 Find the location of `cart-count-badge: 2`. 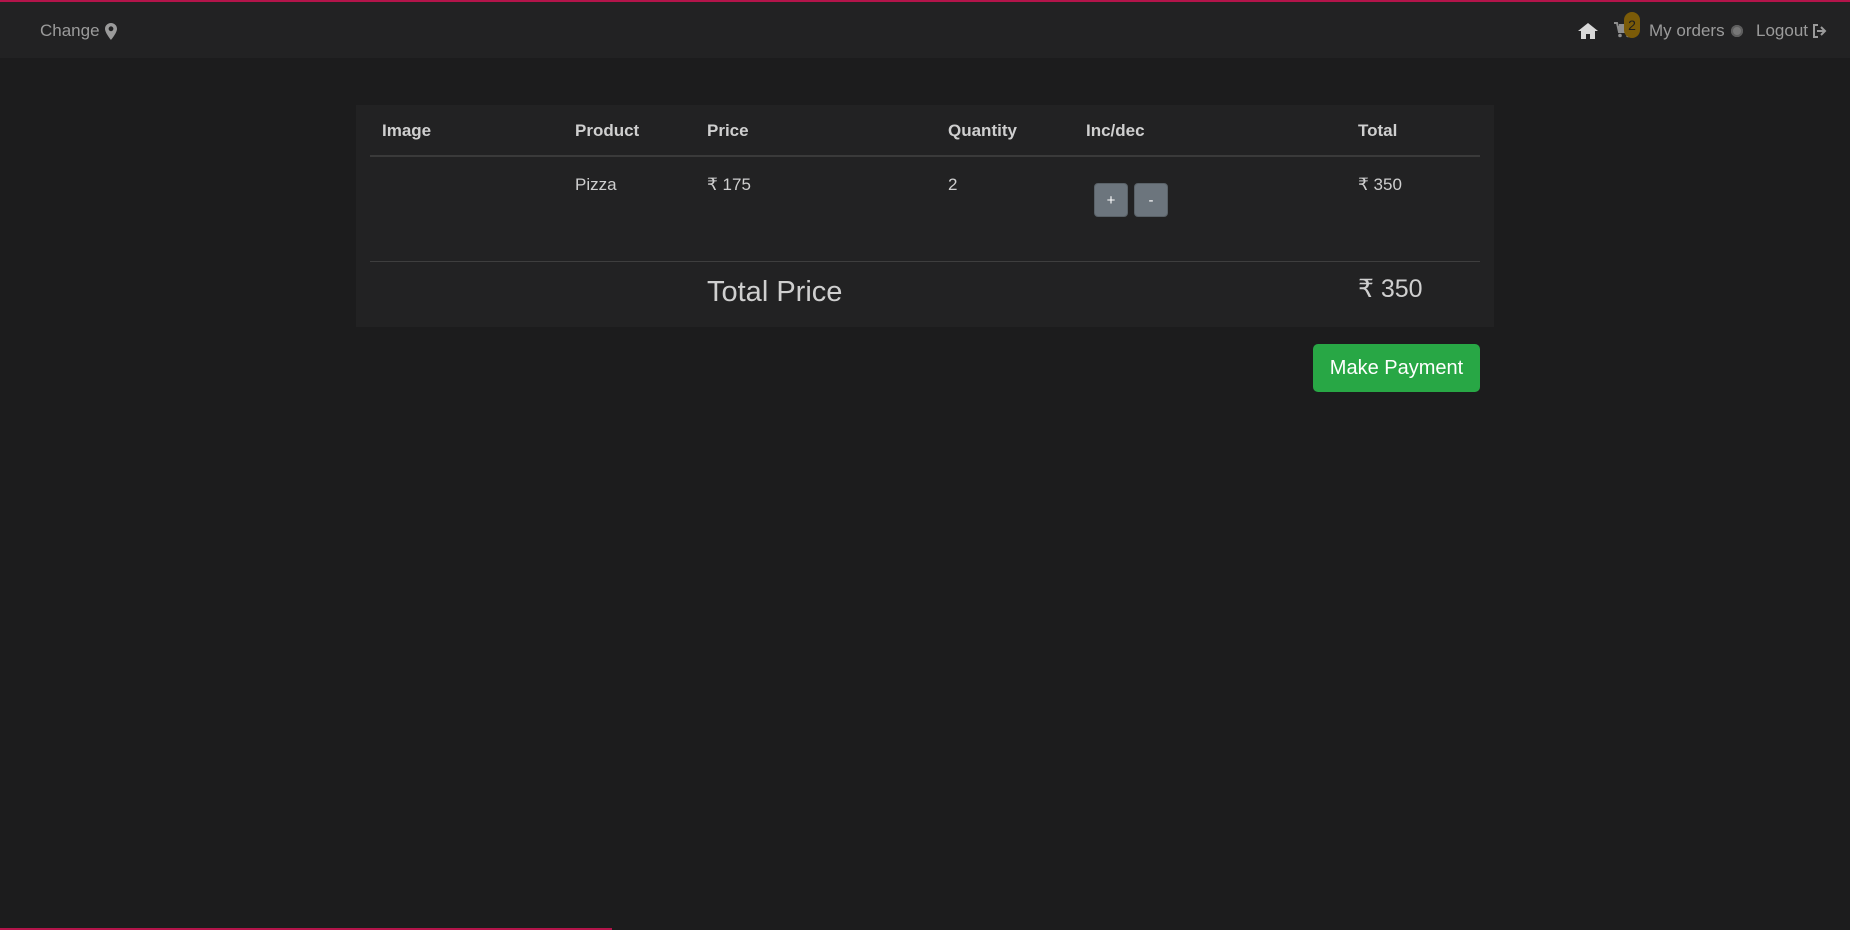

cart-count-badge: 2 is located at coordinates (1632, 25).